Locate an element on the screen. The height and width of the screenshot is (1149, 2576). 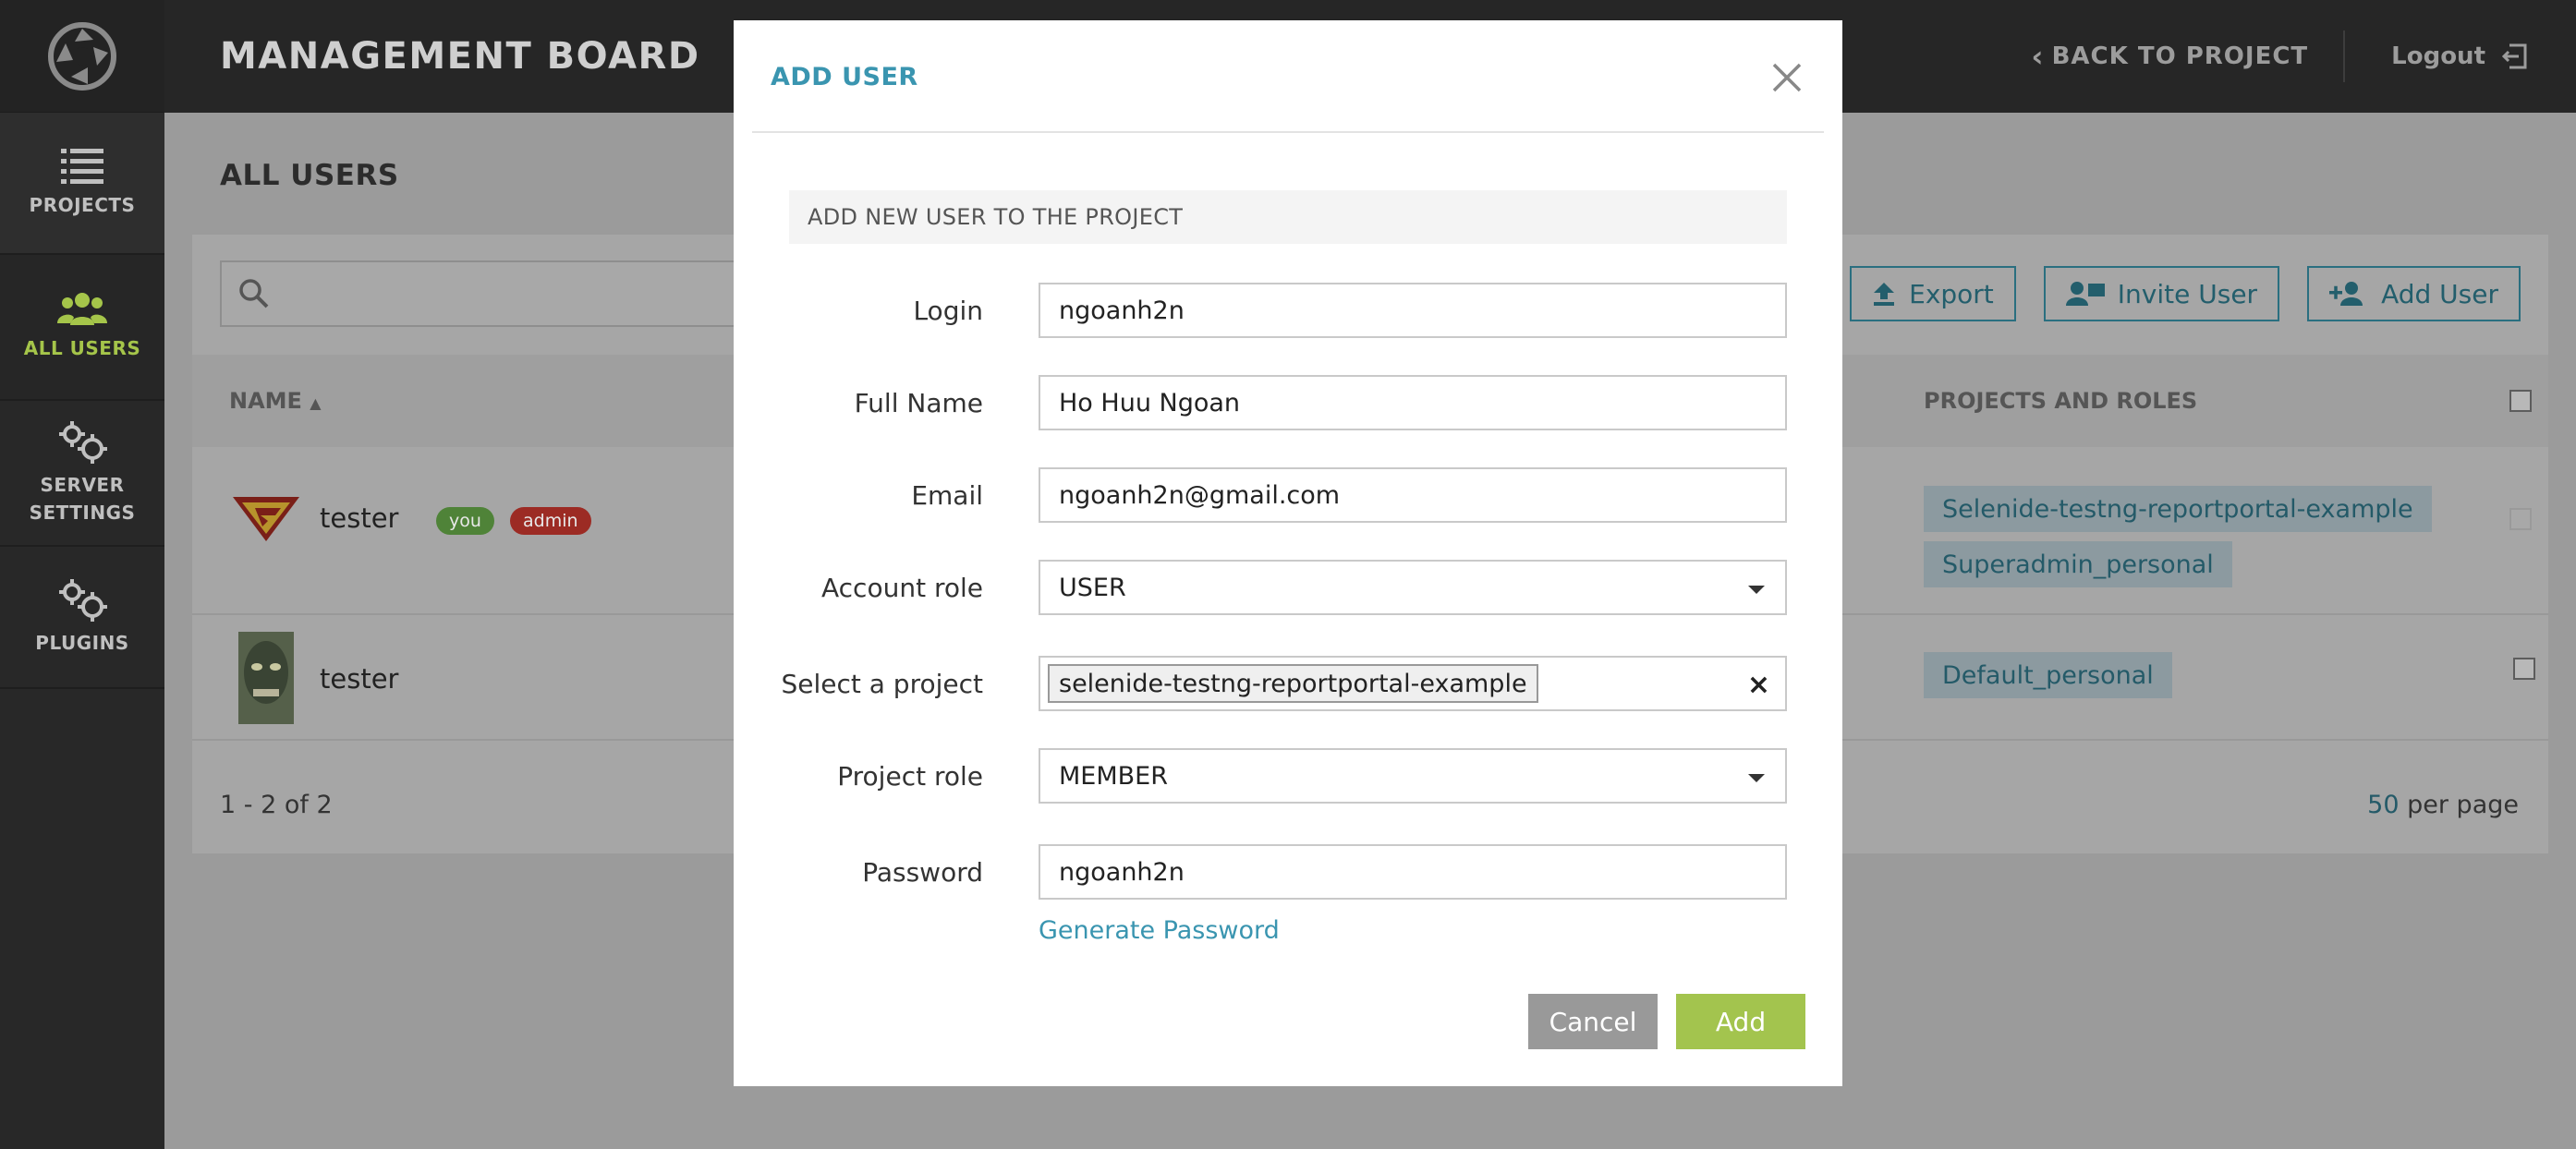
form-row-email: Email is located at coordinates (1288, 495).